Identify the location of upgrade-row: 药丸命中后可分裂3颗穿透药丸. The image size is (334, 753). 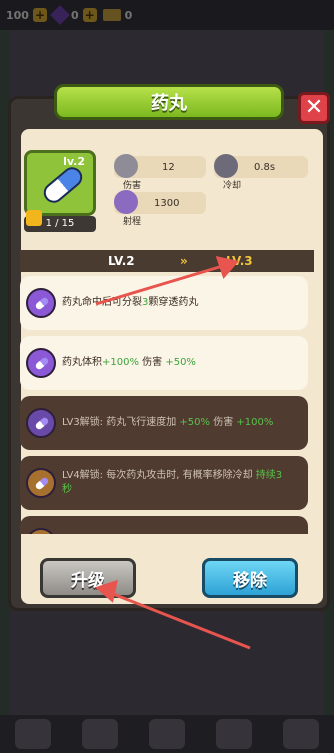
(164, 303).